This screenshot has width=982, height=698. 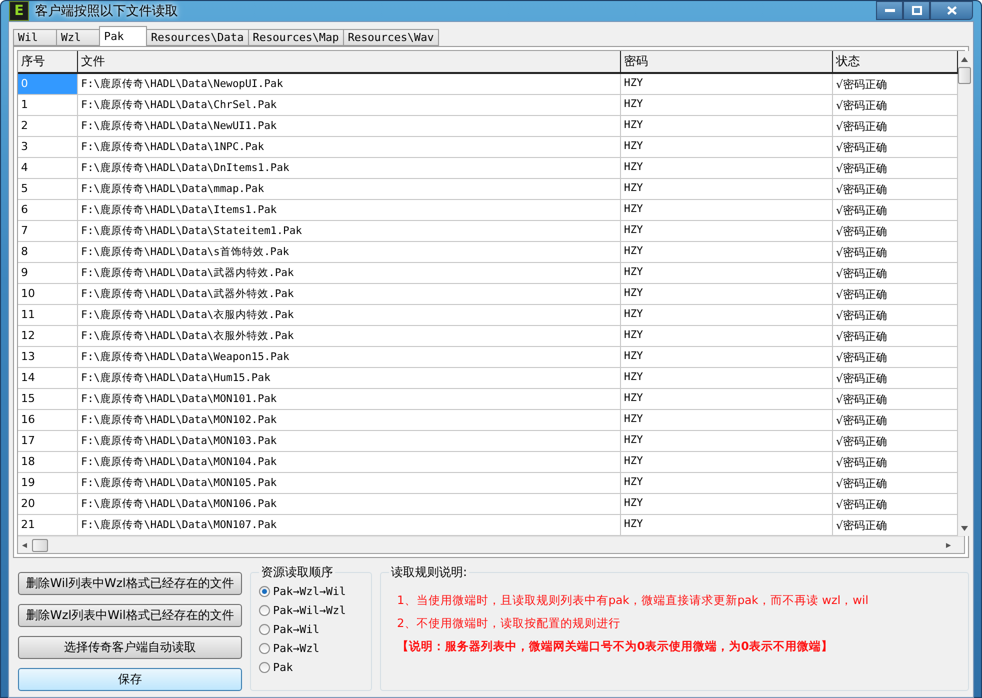 I want to click on table-cell: F:\鹿原传奇\HADL\Data\MON107.Pak, so click(x=349, y=525).